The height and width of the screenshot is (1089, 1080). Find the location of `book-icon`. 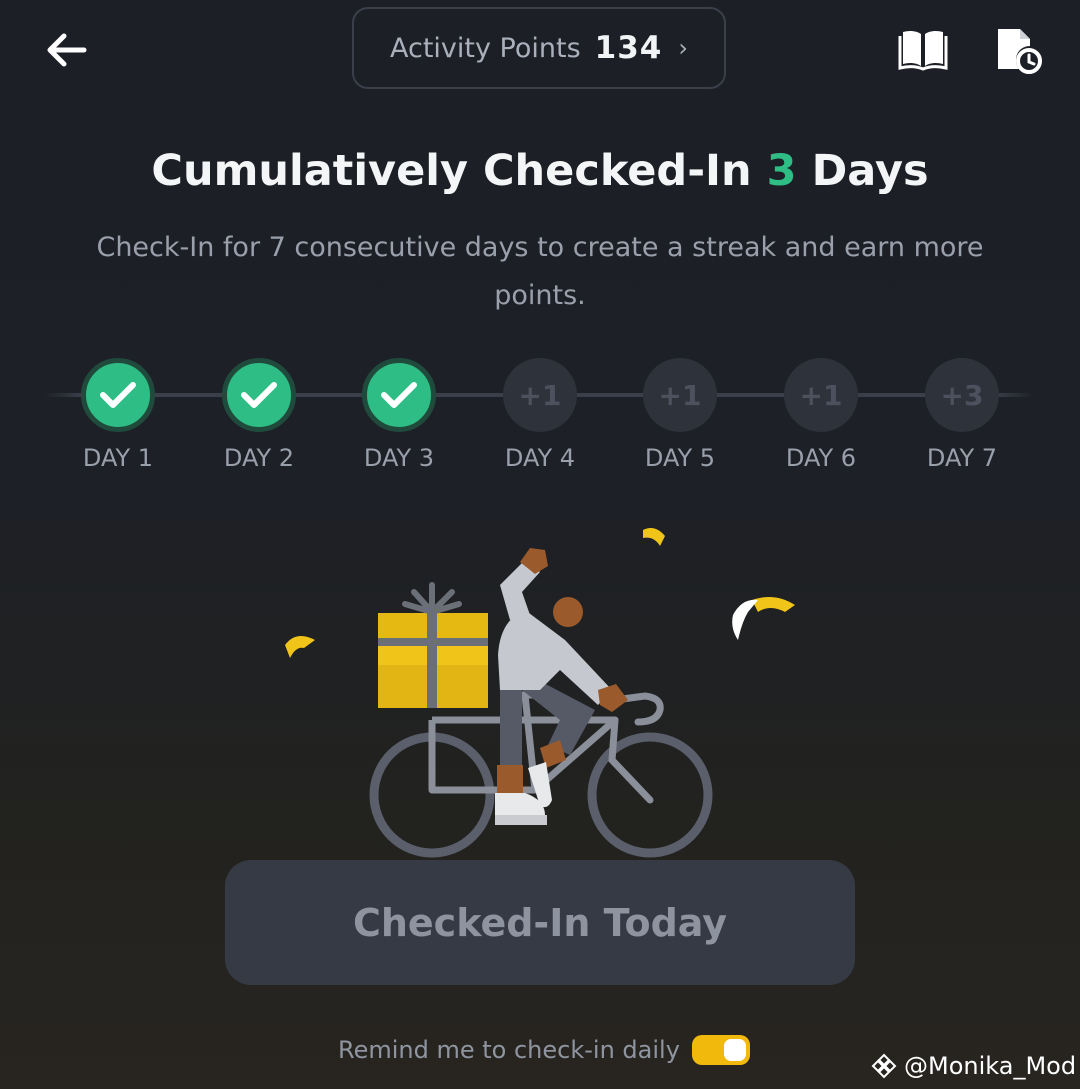

book-icon is located at coordinates (923, 50).